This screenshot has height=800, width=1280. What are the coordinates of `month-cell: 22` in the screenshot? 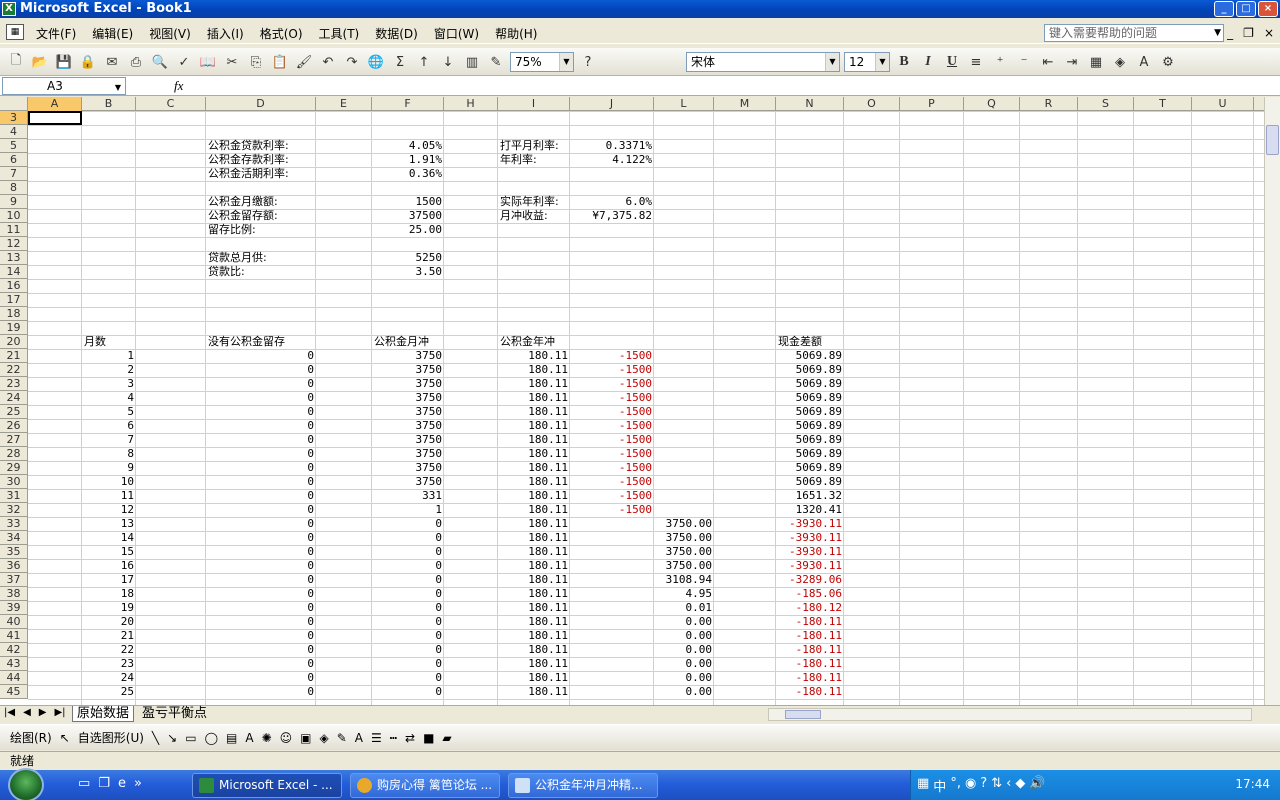 It's located at (109, 650).